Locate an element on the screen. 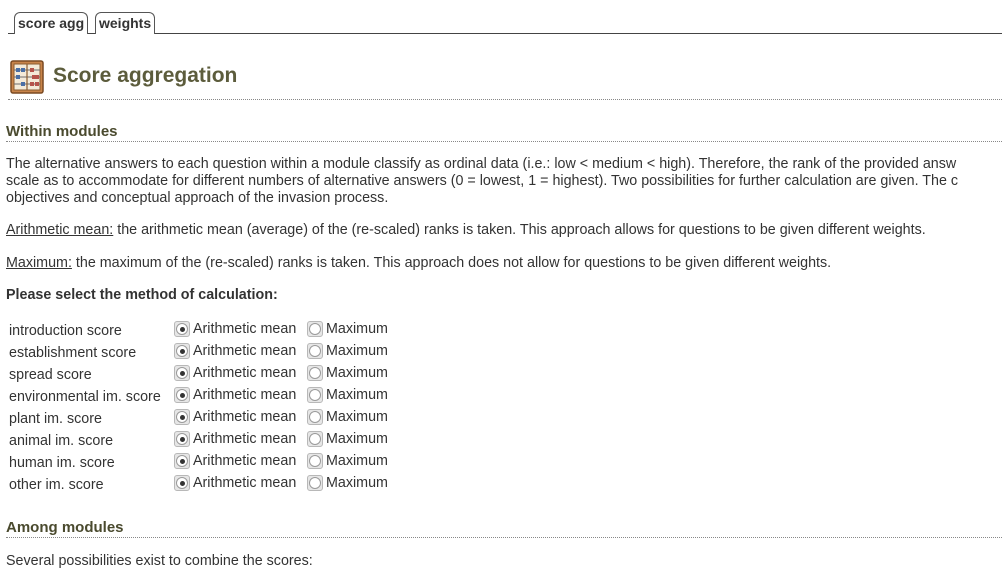 This screenshot has height=581, width=1002. score-label: establishment score is located at coordinates (73, 353).